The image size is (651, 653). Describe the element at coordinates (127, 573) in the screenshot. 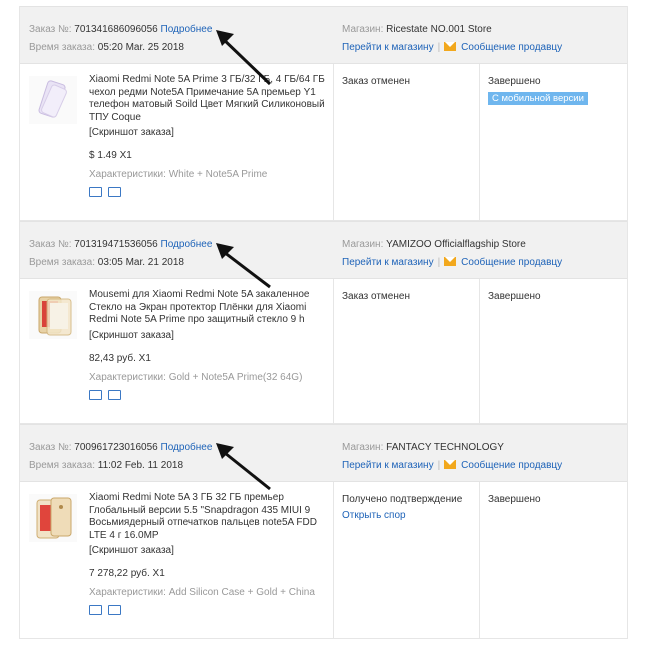

I see `product-price: 7 278,22 руб. X1` at that location.